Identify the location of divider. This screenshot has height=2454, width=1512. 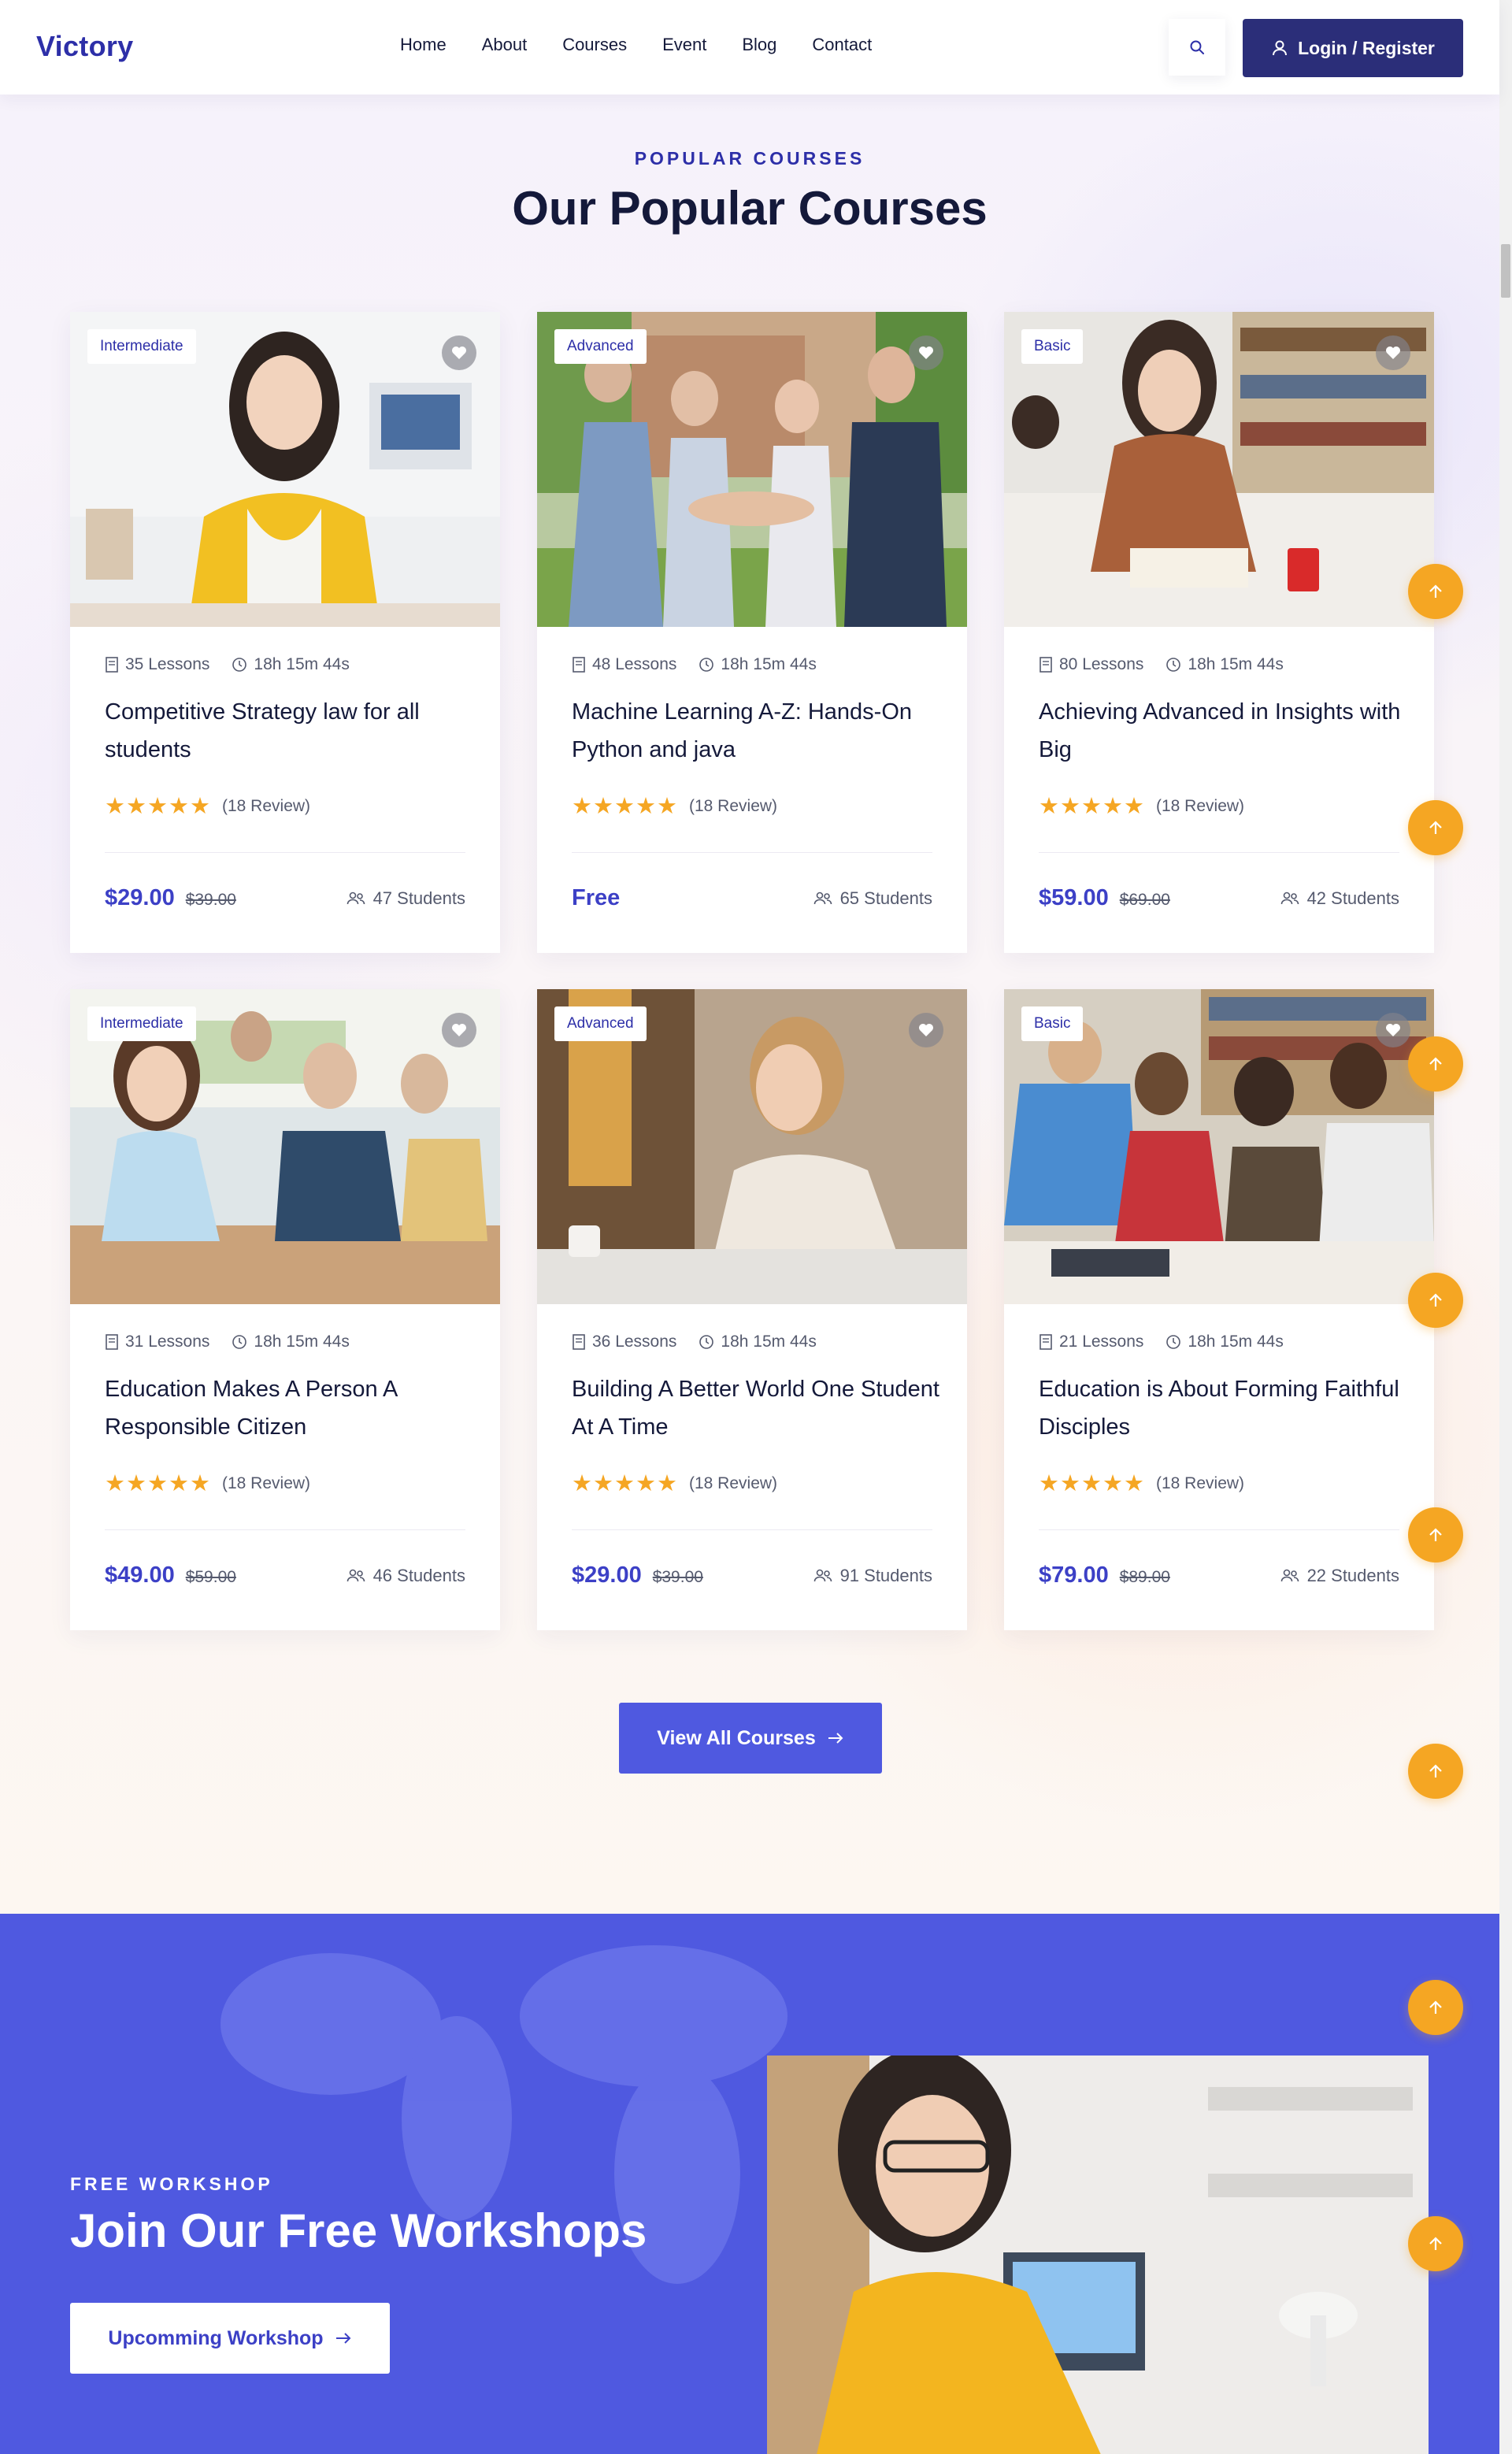
(752, 1529).